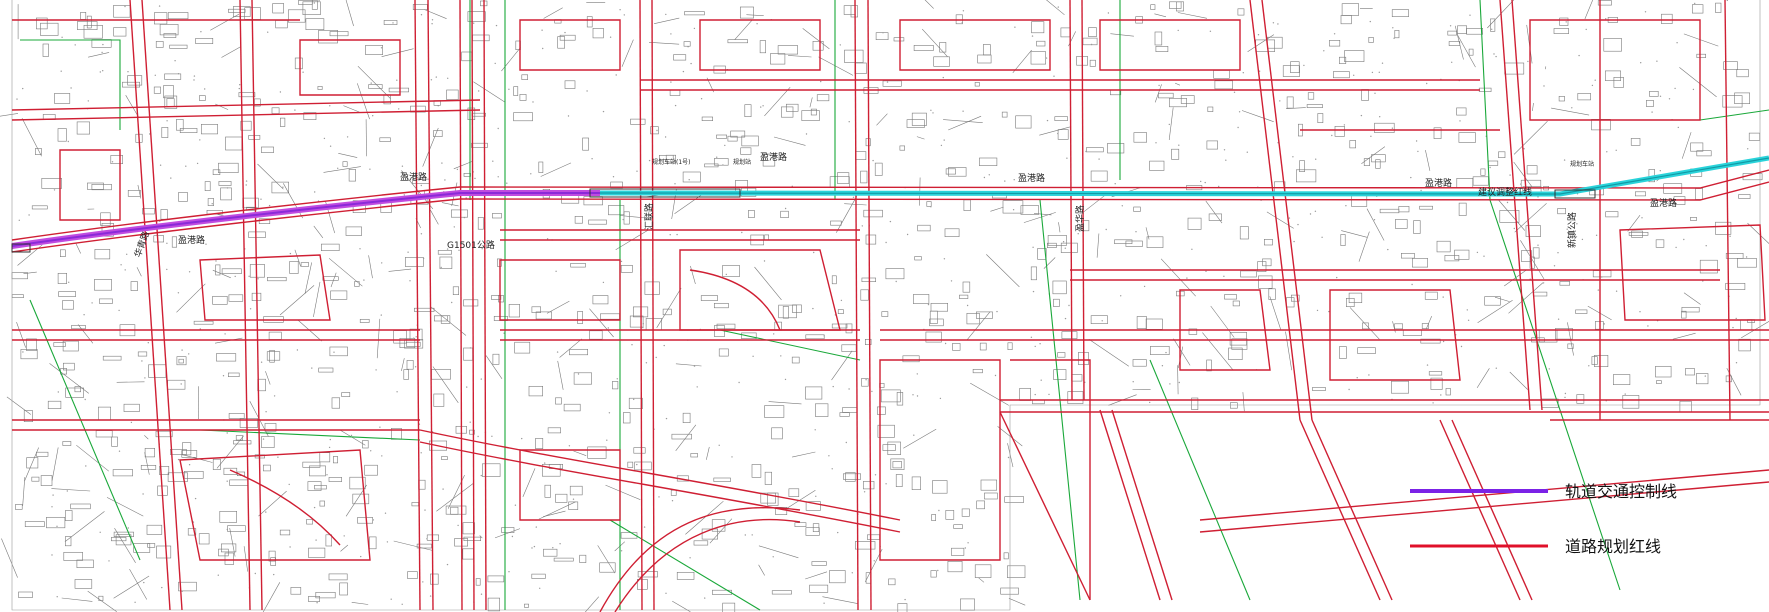  Describe the element at coordinates (649, 216) in the screenshot. I see `road-label-huilian: 汇联路` at that location.